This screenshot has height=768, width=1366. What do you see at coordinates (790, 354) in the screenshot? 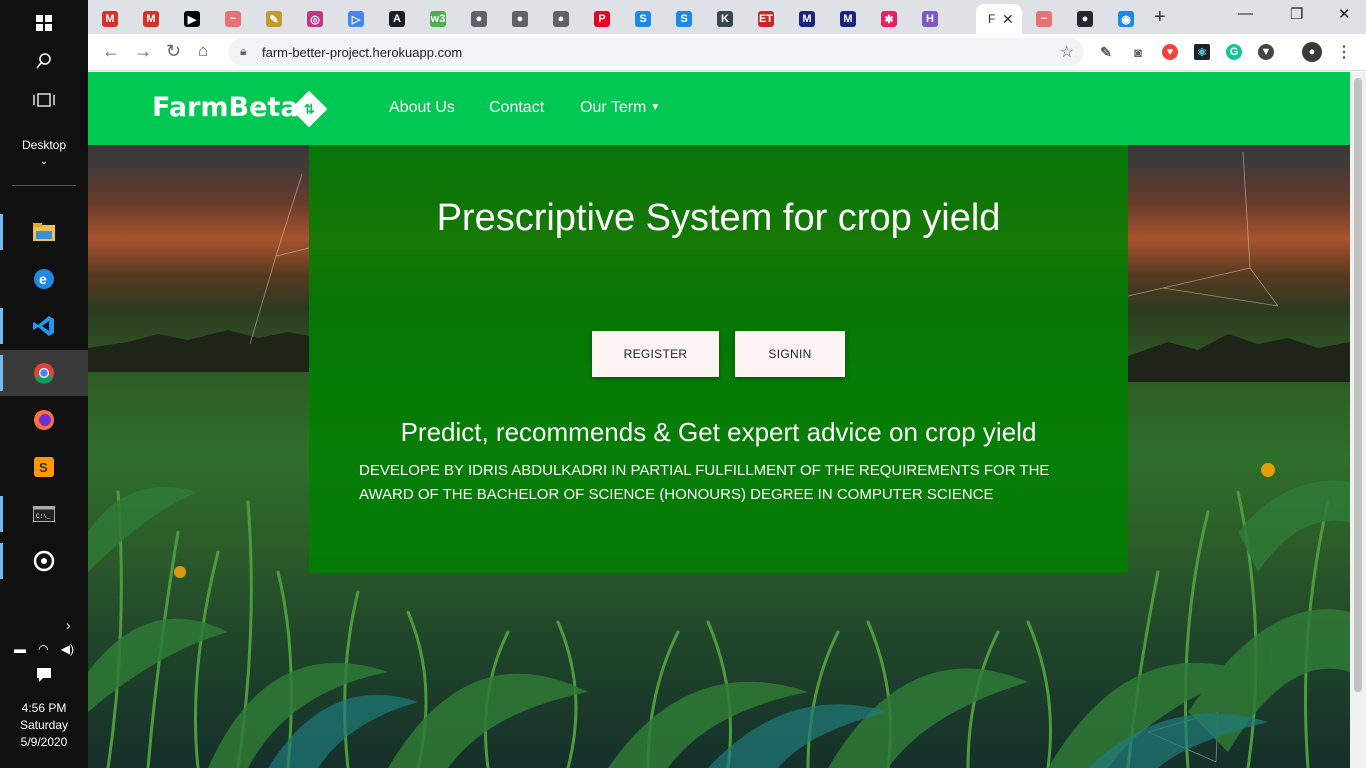
I see `signin-button: SIGNIN` at bounding box center [790, 354].